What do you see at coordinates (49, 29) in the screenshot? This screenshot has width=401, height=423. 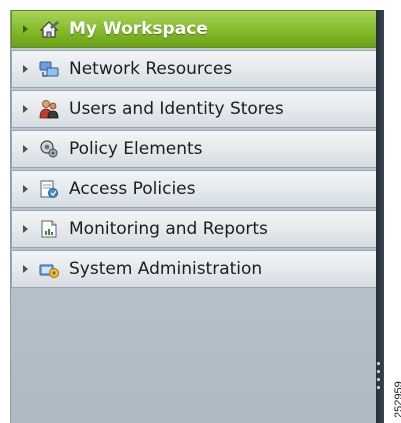 I see `workspace-icon` at bounding box center [49, 29].